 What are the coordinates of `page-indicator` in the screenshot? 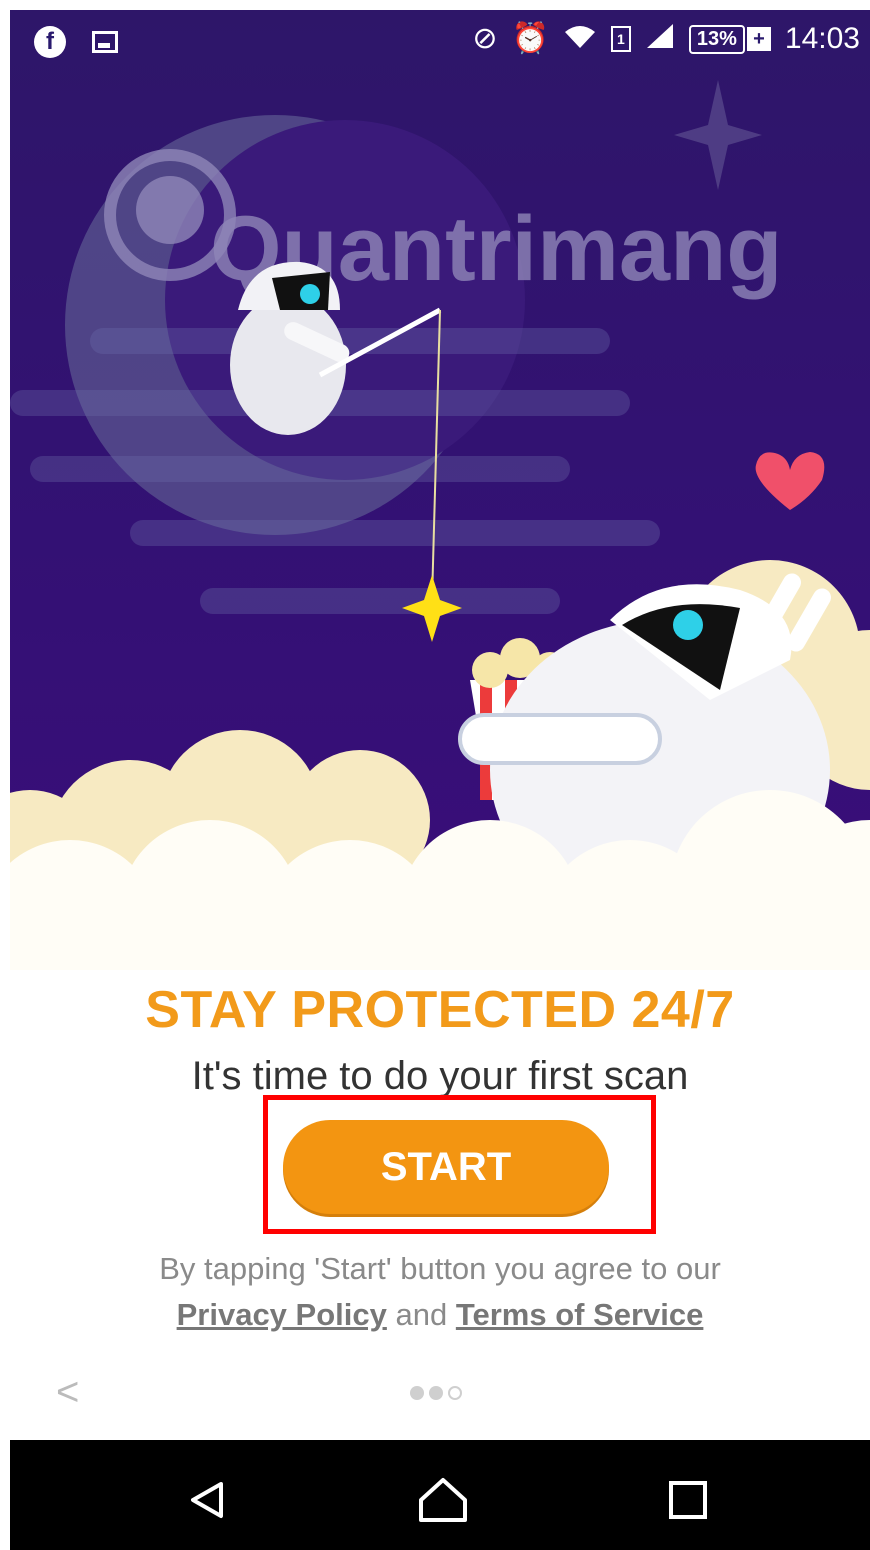 It's located at (436, 1393).